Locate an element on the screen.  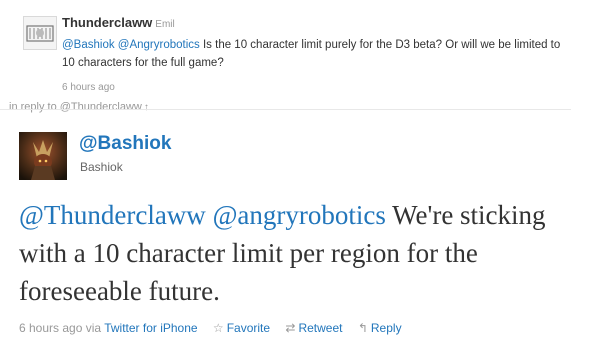
mention-link: @angryrobotics is located at coordinates (299, 215).